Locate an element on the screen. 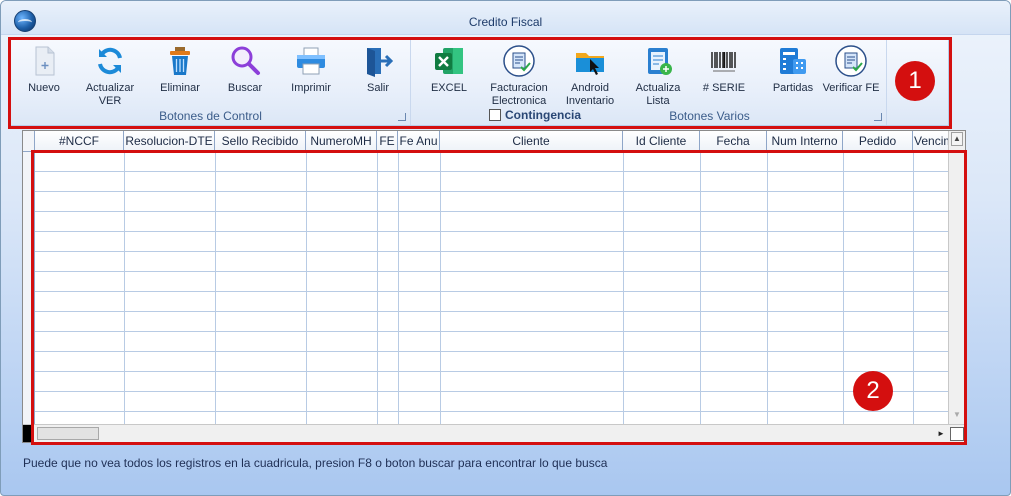 Image resolution: width=1011 pixels, height=496 pixels. verify-invoice-icon is located at coordinates (851, 61).